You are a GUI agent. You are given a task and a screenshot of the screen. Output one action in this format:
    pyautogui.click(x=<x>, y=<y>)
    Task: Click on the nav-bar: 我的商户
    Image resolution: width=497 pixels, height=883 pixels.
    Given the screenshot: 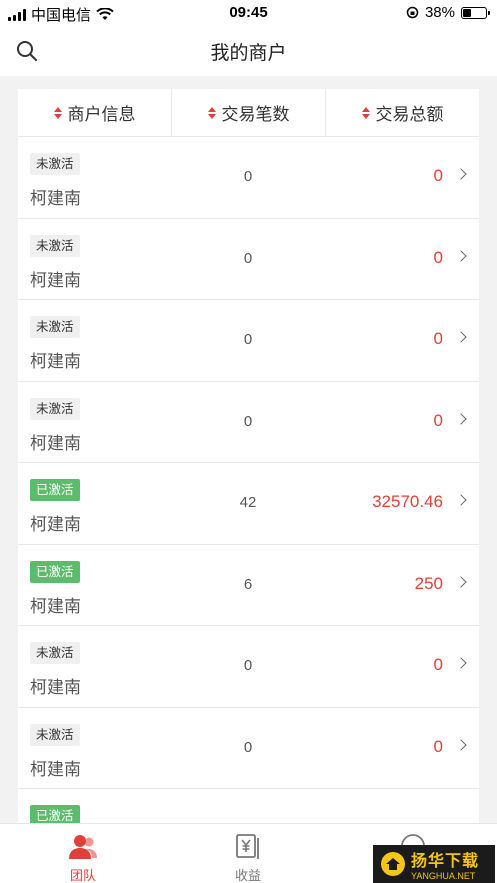 What is the action you would take?
    pyautogui.click(x=248, y=51)
    